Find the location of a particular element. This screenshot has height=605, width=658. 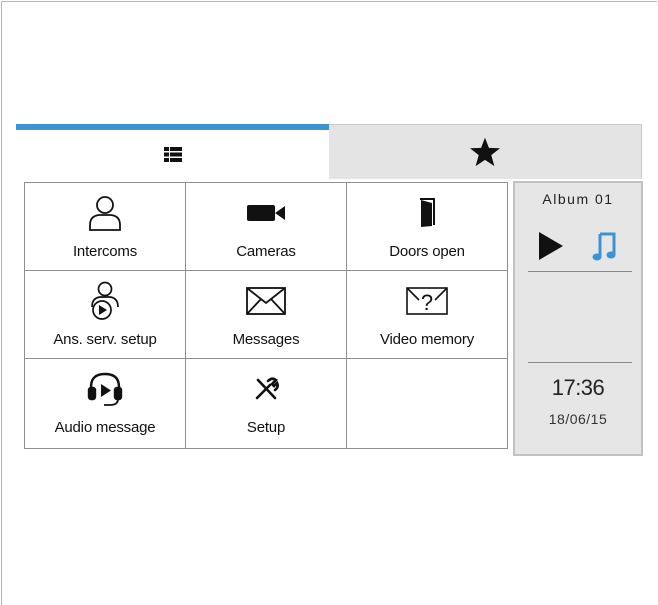

cameras-button: Cameras is located at coordinates (266, 227).